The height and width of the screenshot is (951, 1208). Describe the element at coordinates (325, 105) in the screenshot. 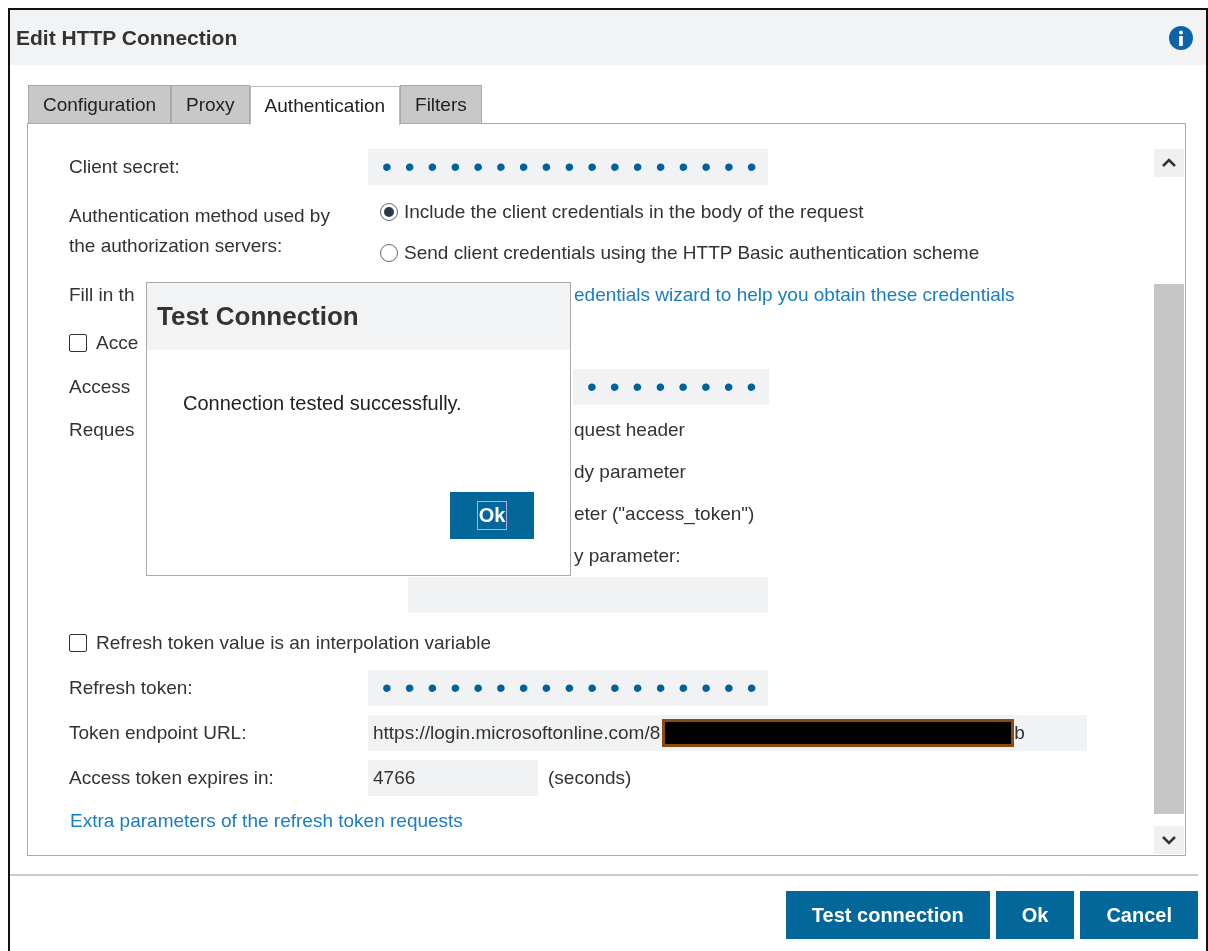

I see `tab: Authentication` at that location.